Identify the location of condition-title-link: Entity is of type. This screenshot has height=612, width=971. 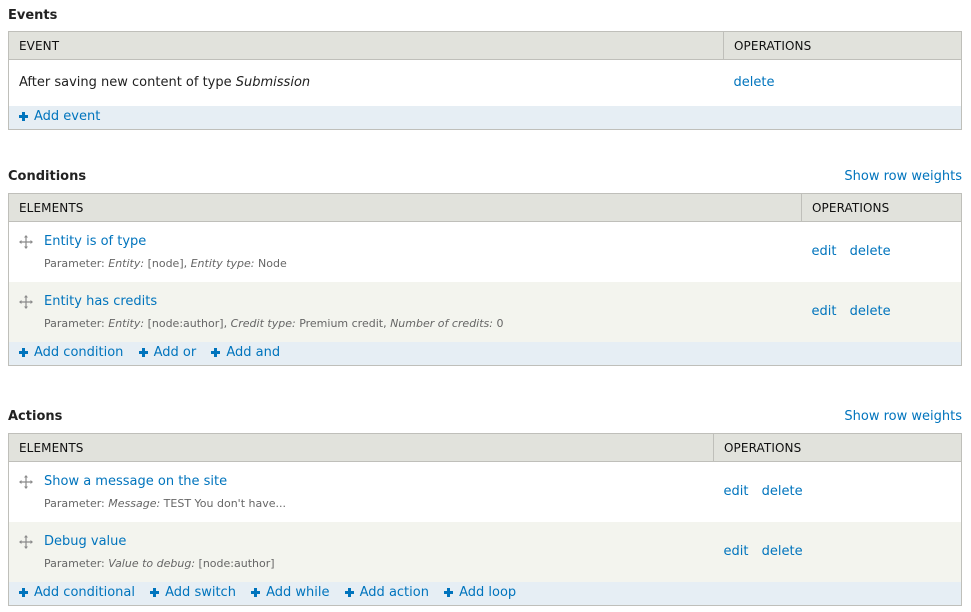
(165, 242).